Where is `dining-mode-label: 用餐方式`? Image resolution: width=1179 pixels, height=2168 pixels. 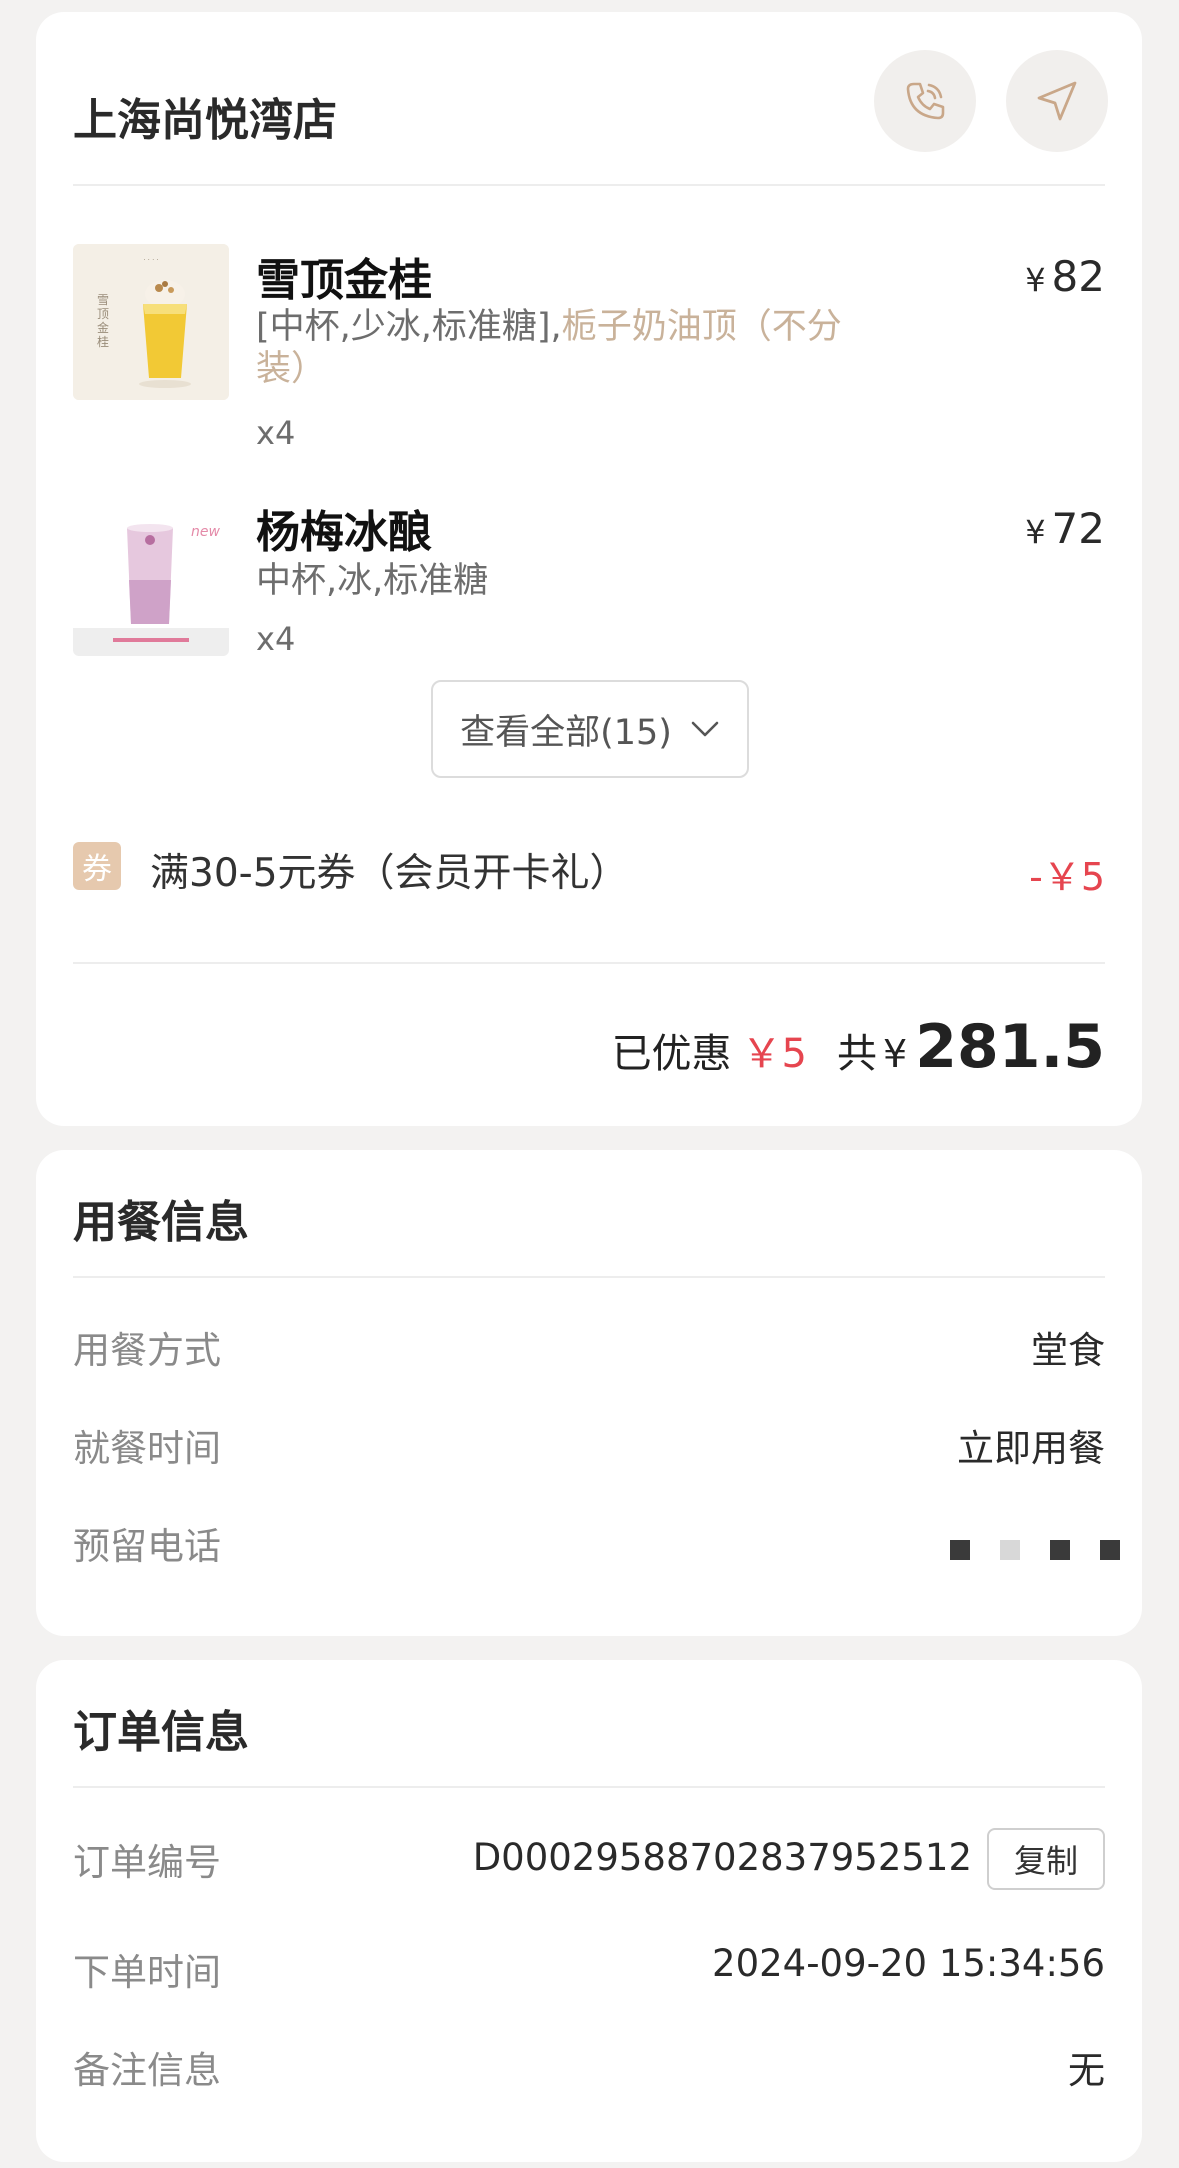
dining-mode-label: 用餐方式 is located at coordinates (147, 1350).